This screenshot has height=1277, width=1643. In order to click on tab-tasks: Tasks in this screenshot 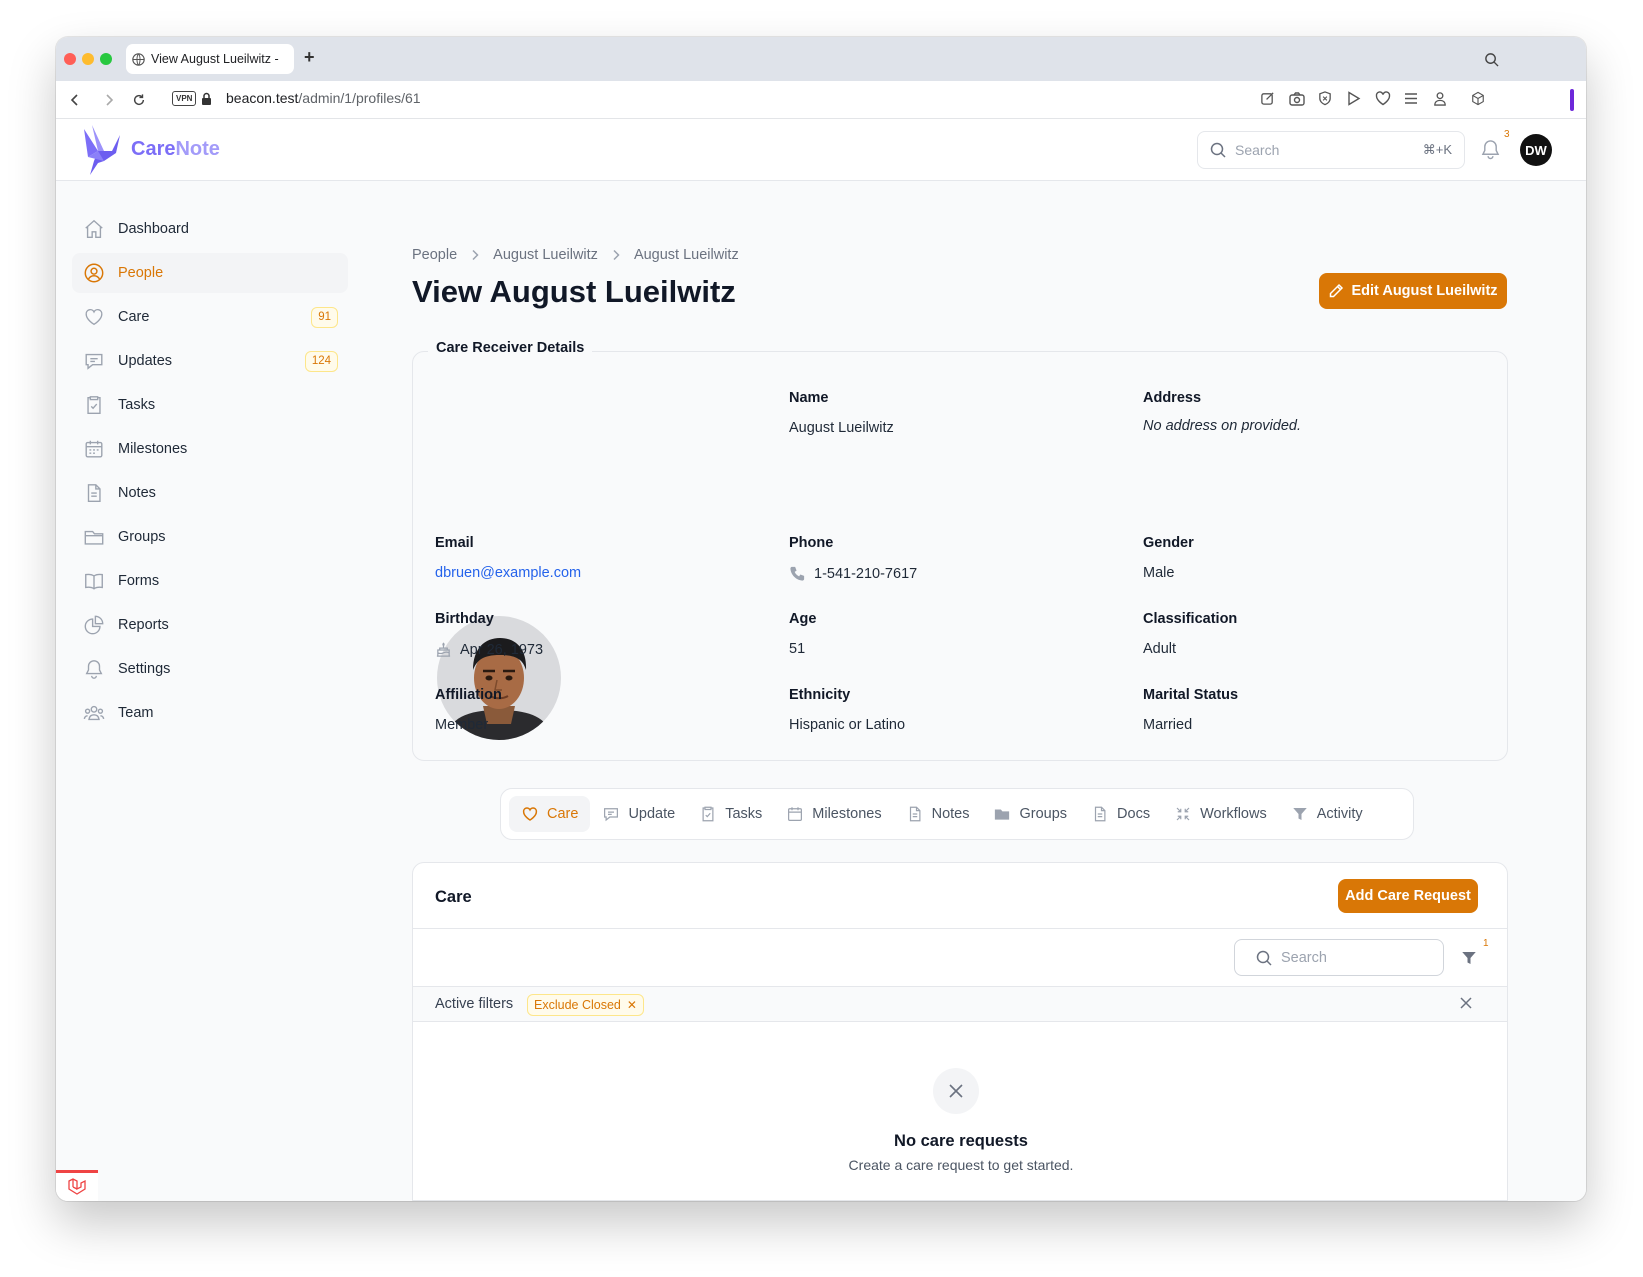, I will do `click(730, 814)`.